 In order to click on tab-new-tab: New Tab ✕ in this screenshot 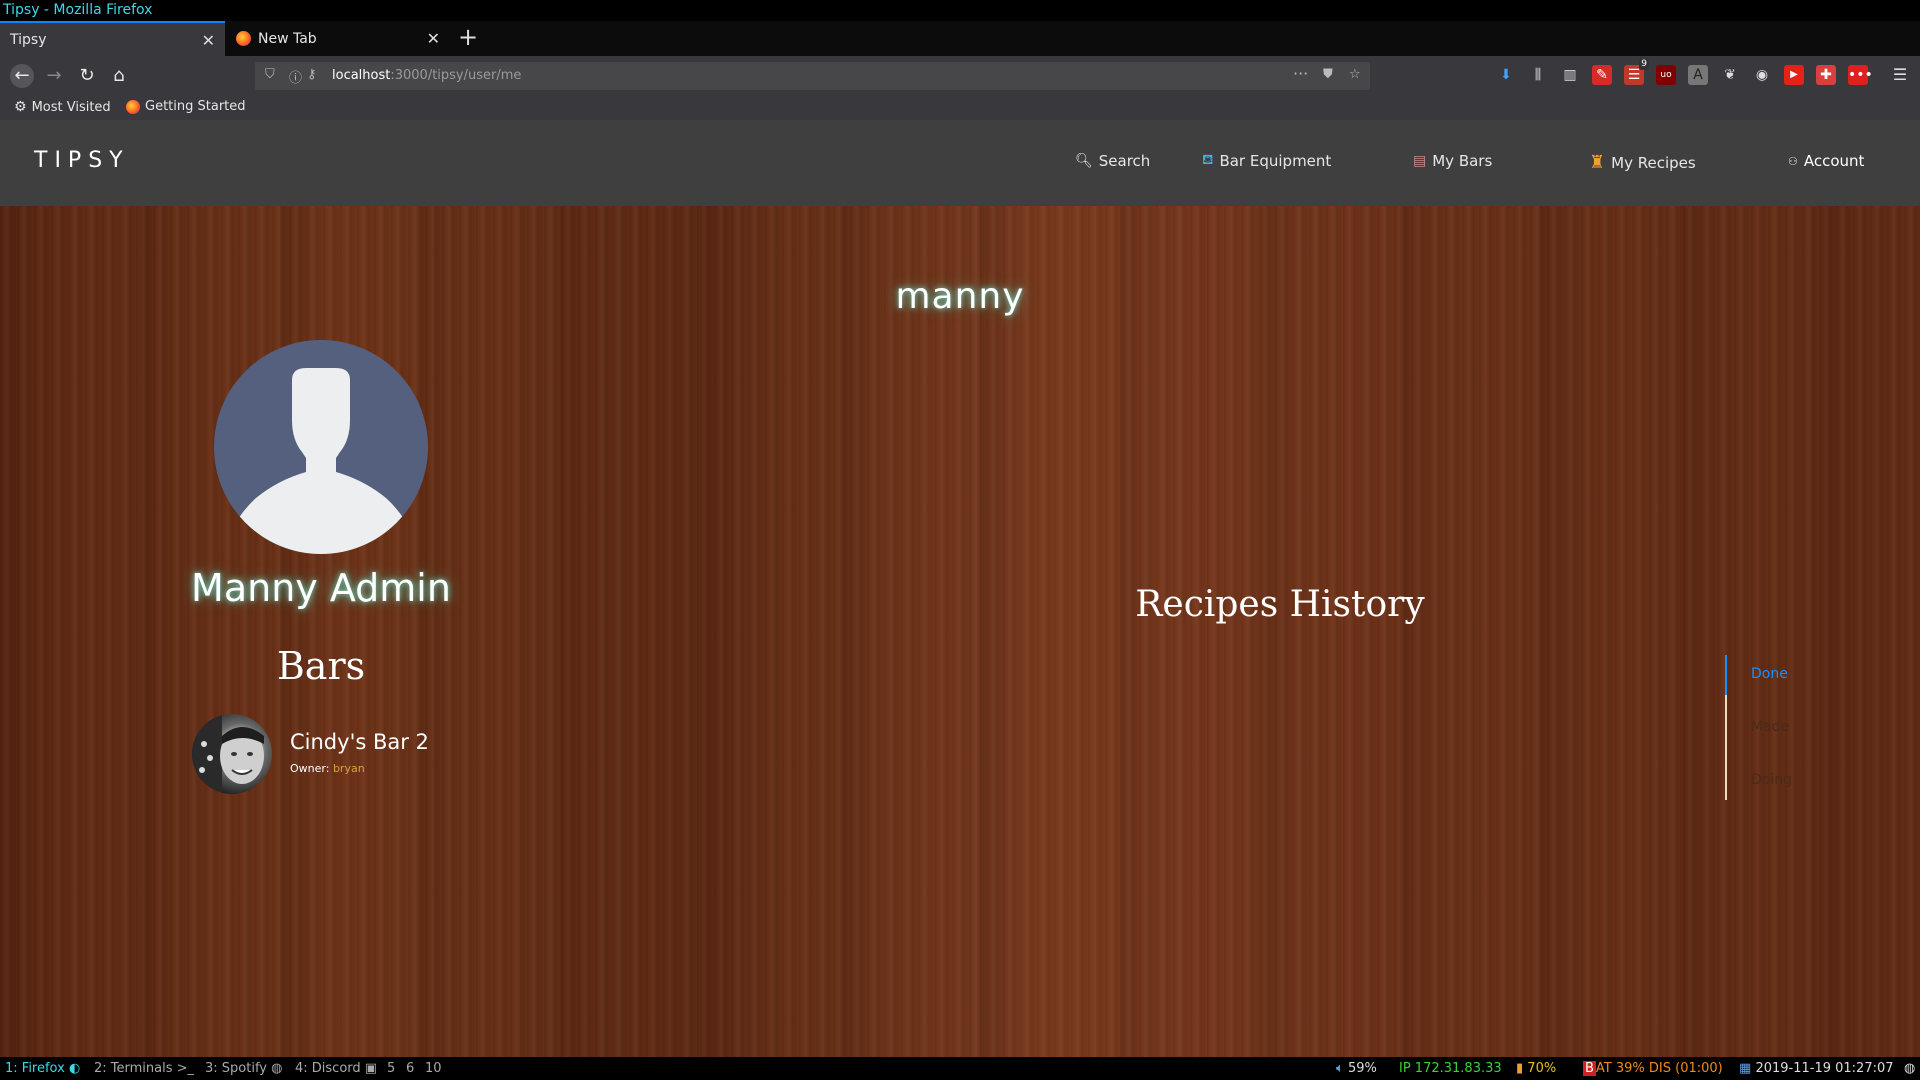, I will do `click(339, 38)`.